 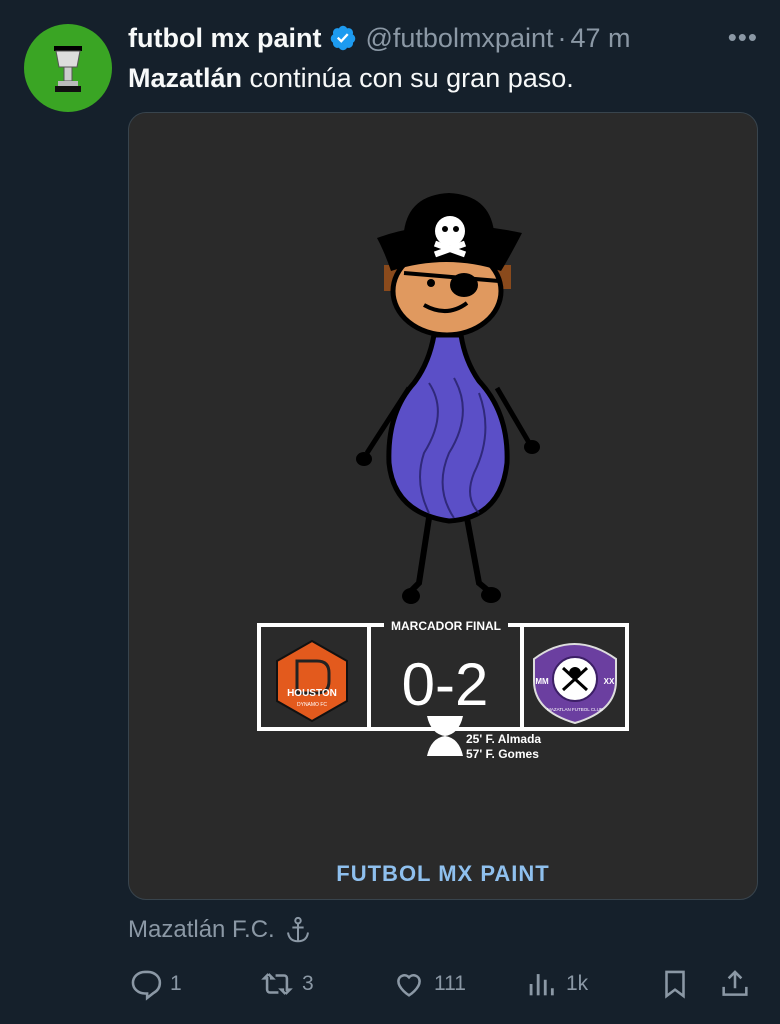 I want to click on repost-icon, so click(x=277, y=984).